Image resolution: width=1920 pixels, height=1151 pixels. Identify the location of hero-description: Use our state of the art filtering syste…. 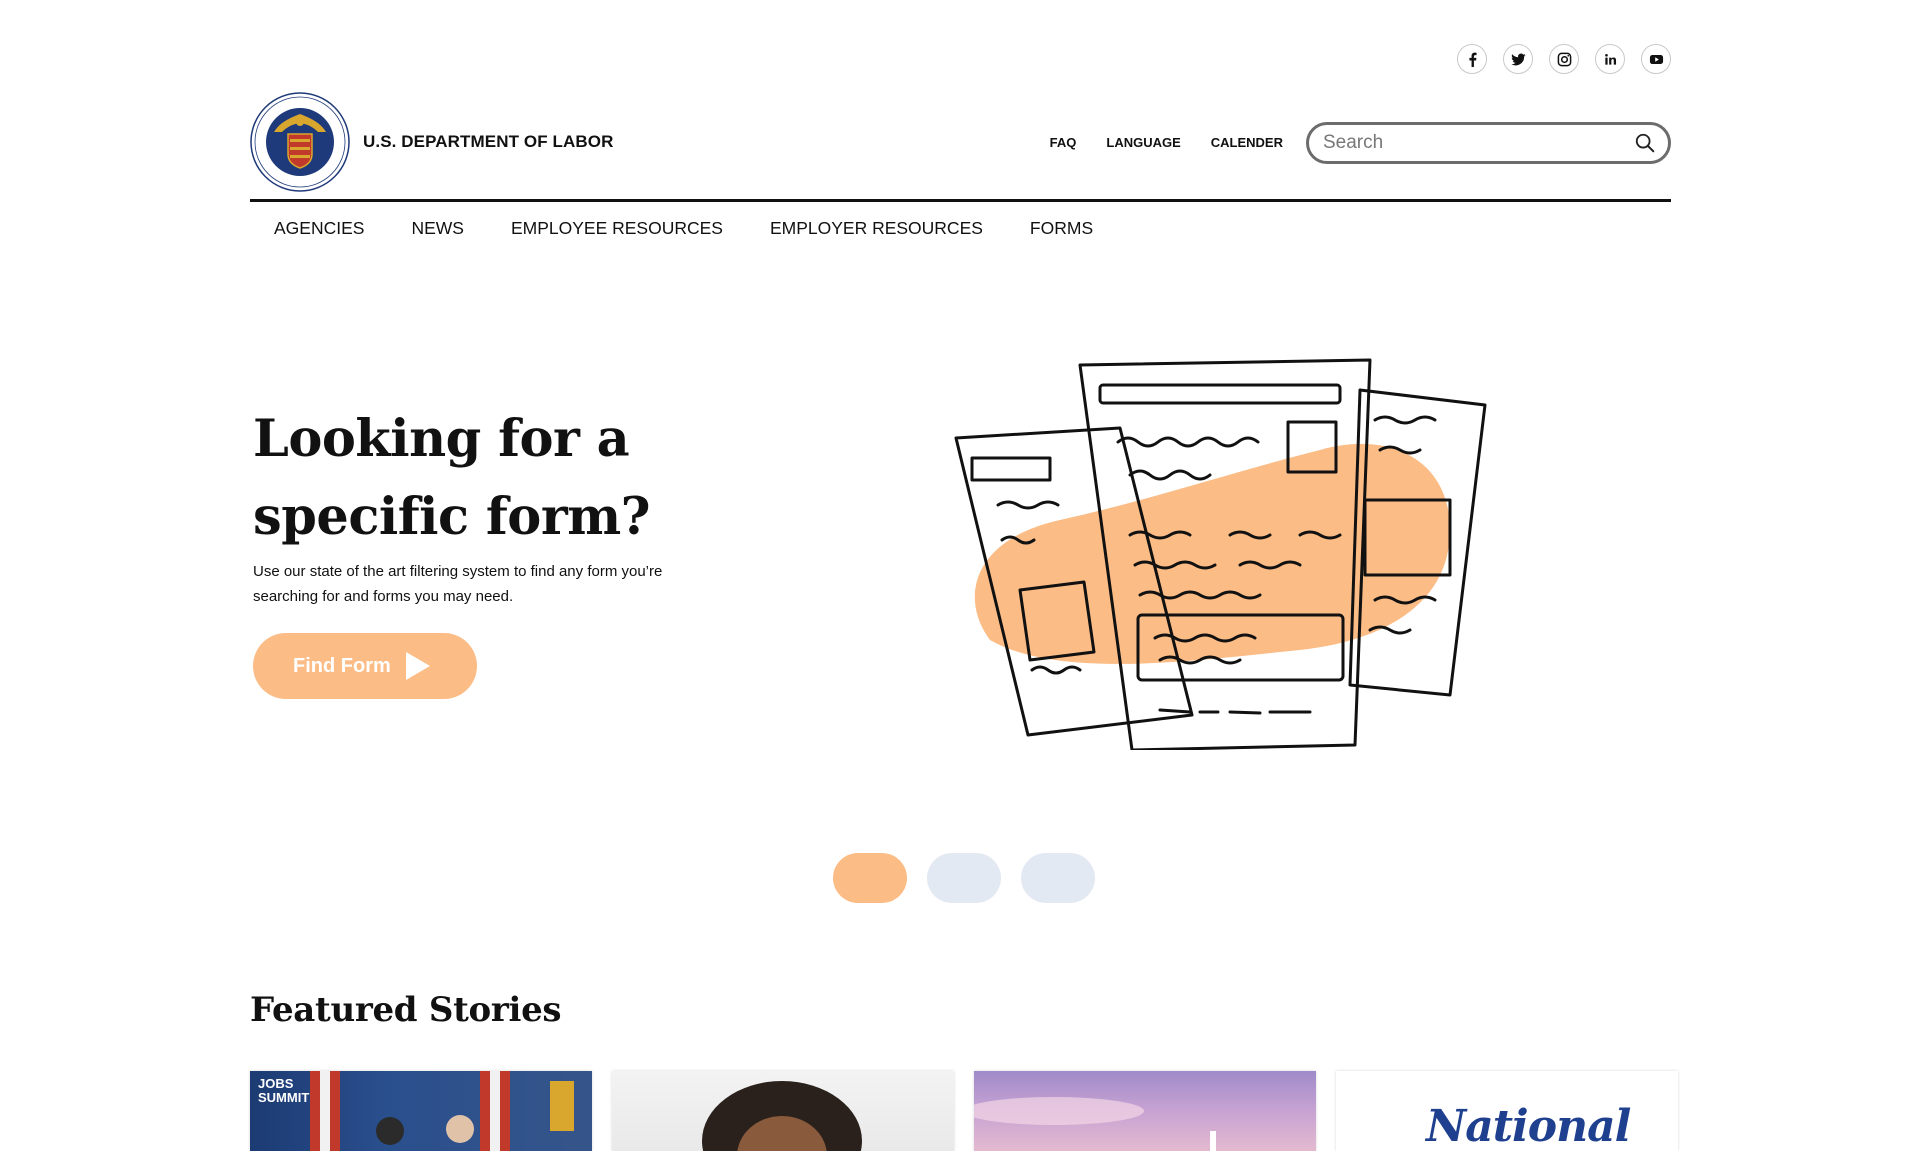
(458, 584).